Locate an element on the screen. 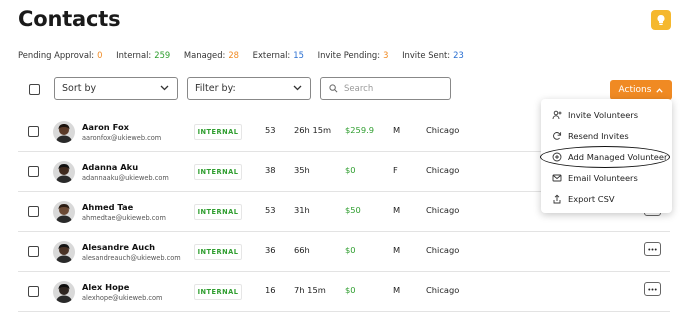  chevron-up-icon is located at coordinates (660, 90).